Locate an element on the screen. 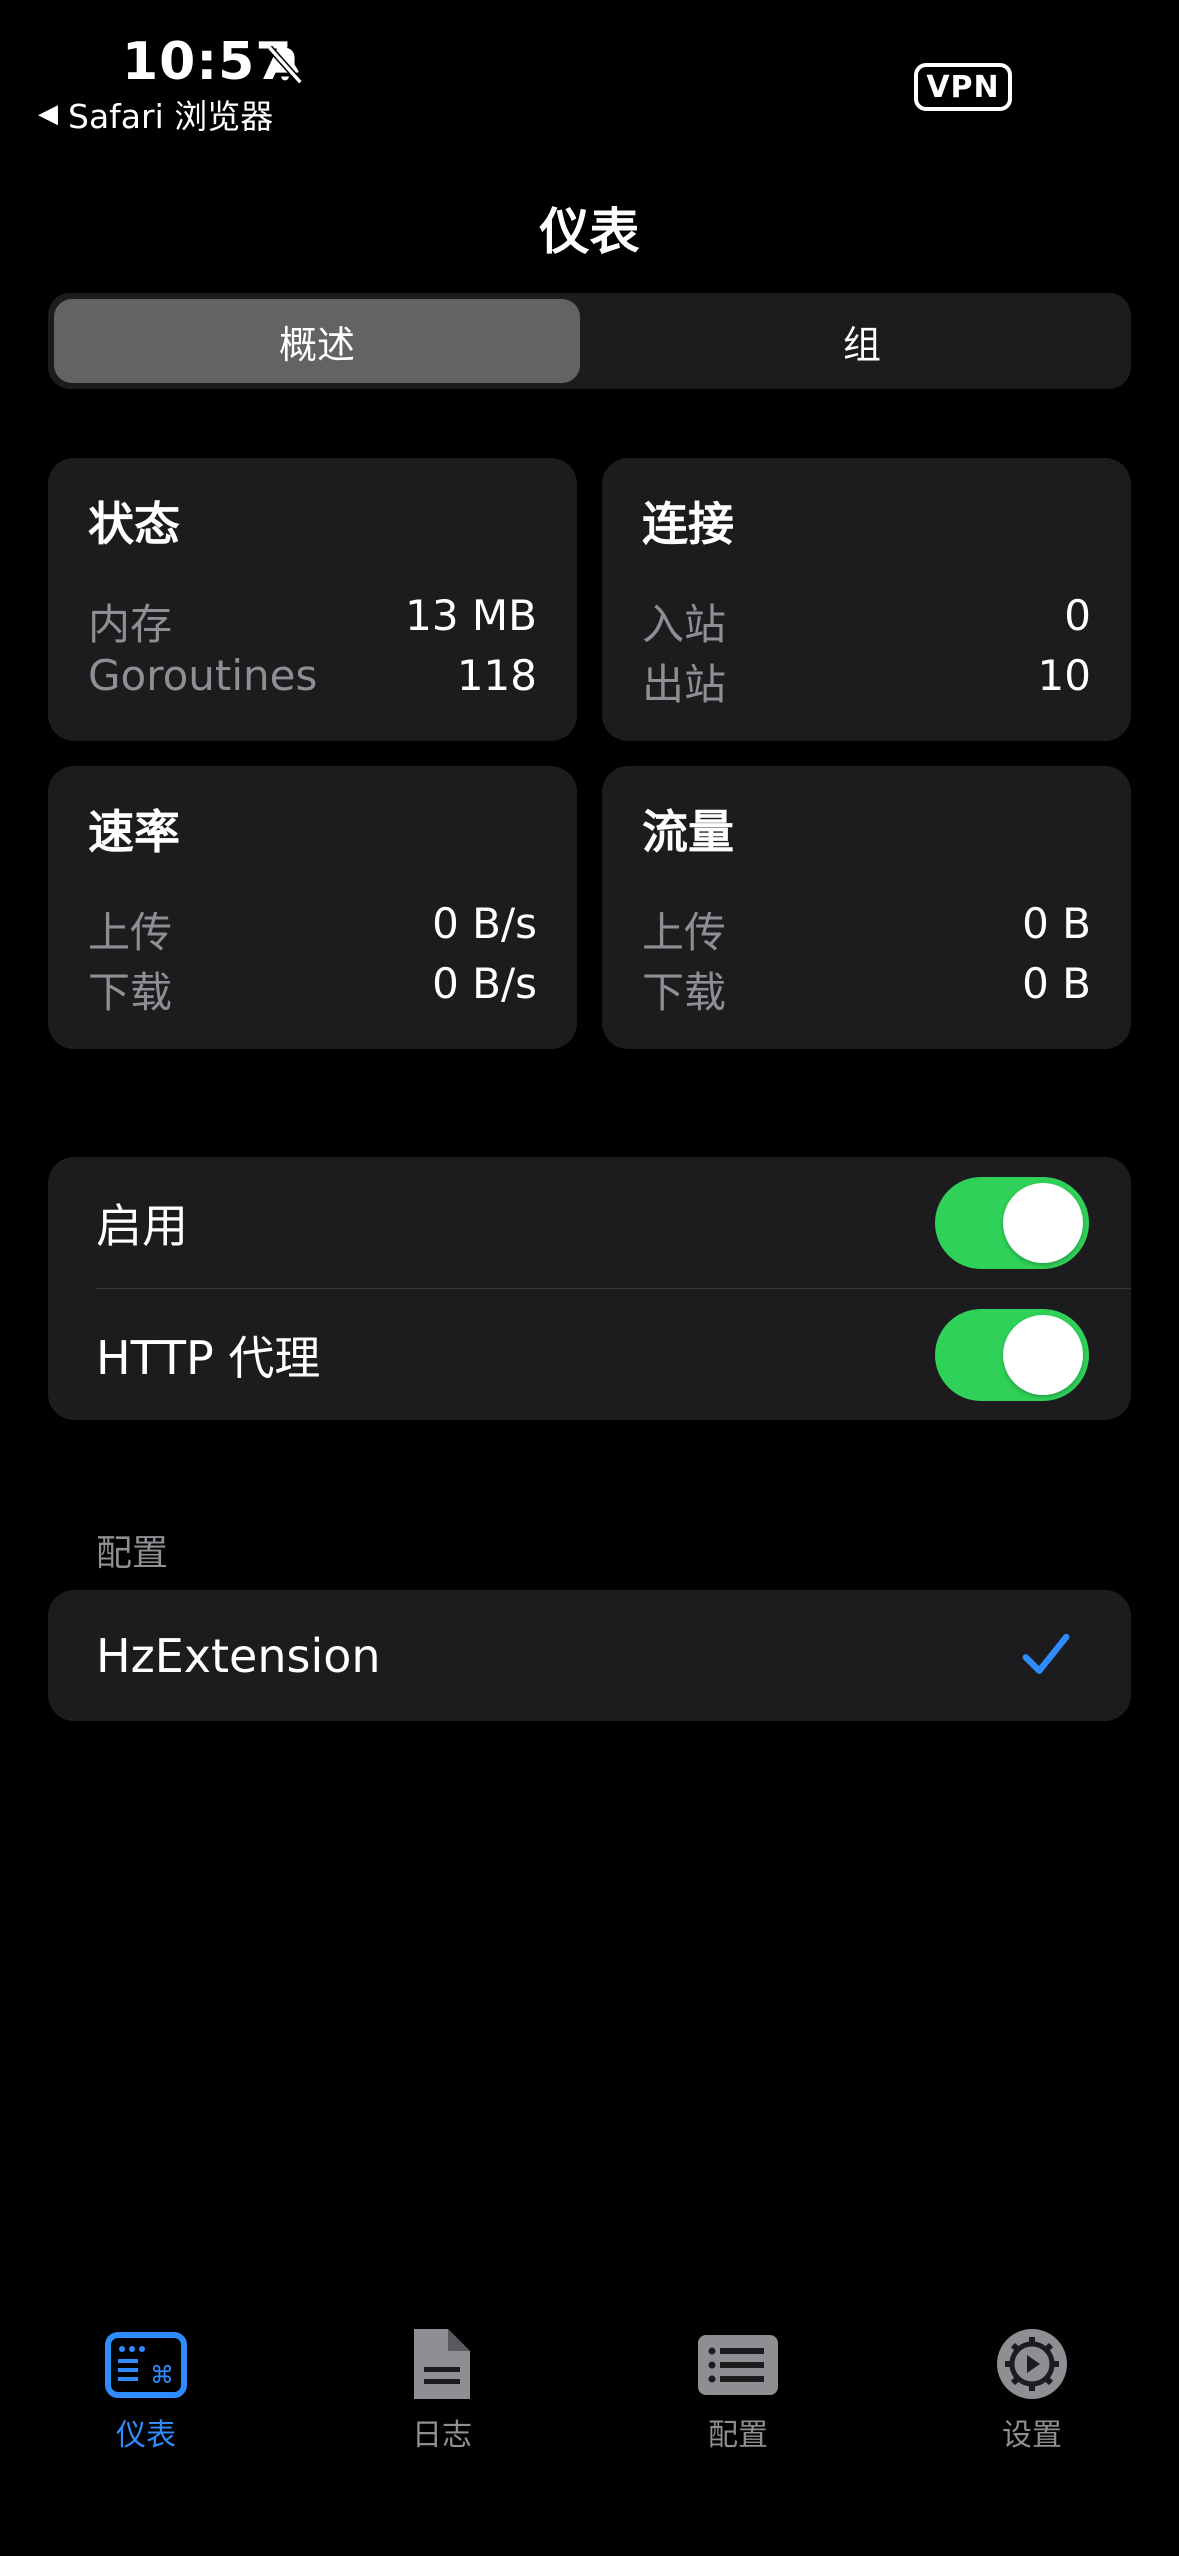  row-key: 内存 is located at coordinates (130, 624).